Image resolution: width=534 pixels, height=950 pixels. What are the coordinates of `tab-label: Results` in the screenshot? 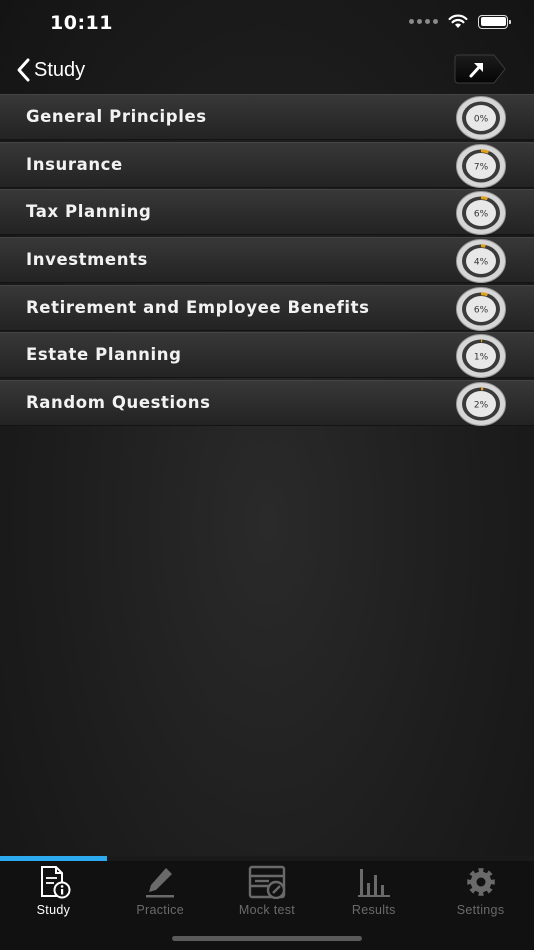 It's located at (373, 910).